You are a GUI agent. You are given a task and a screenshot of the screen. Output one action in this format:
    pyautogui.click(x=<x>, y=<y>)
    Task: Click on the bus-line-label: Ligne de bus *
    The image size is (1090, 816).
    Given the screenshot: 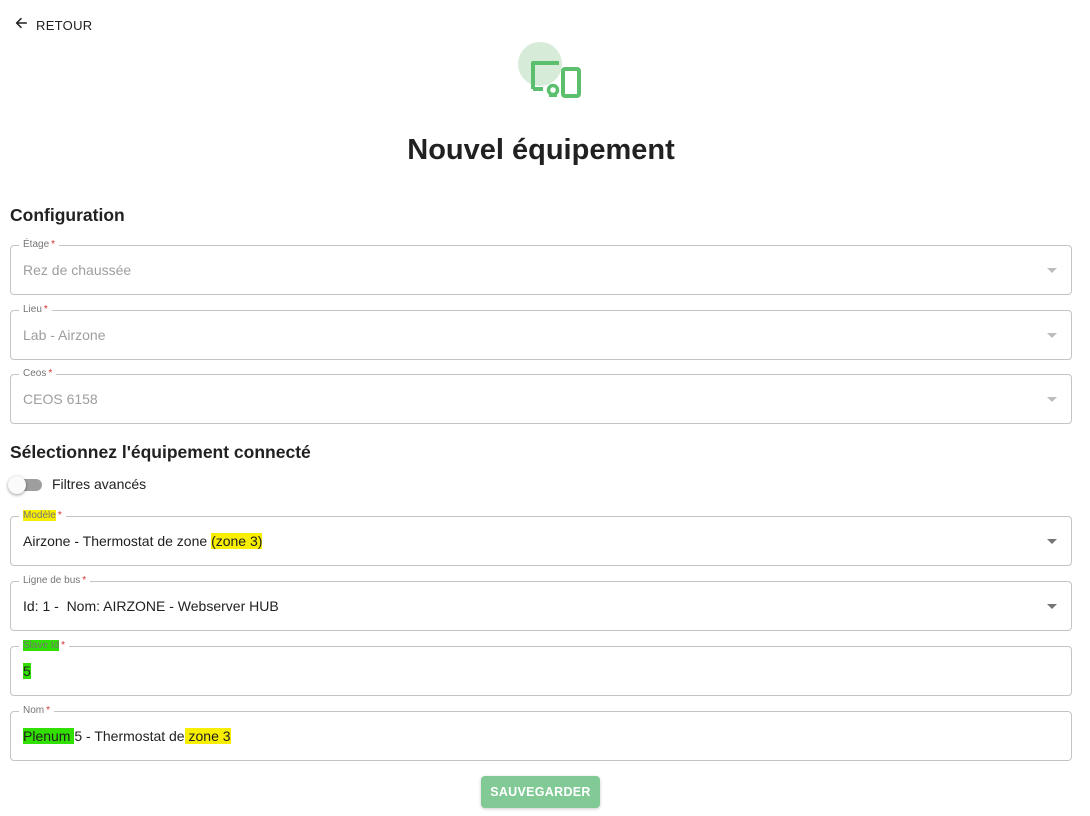 What is the action you would take?
    pyautogui.click(x=55, y=581)
    